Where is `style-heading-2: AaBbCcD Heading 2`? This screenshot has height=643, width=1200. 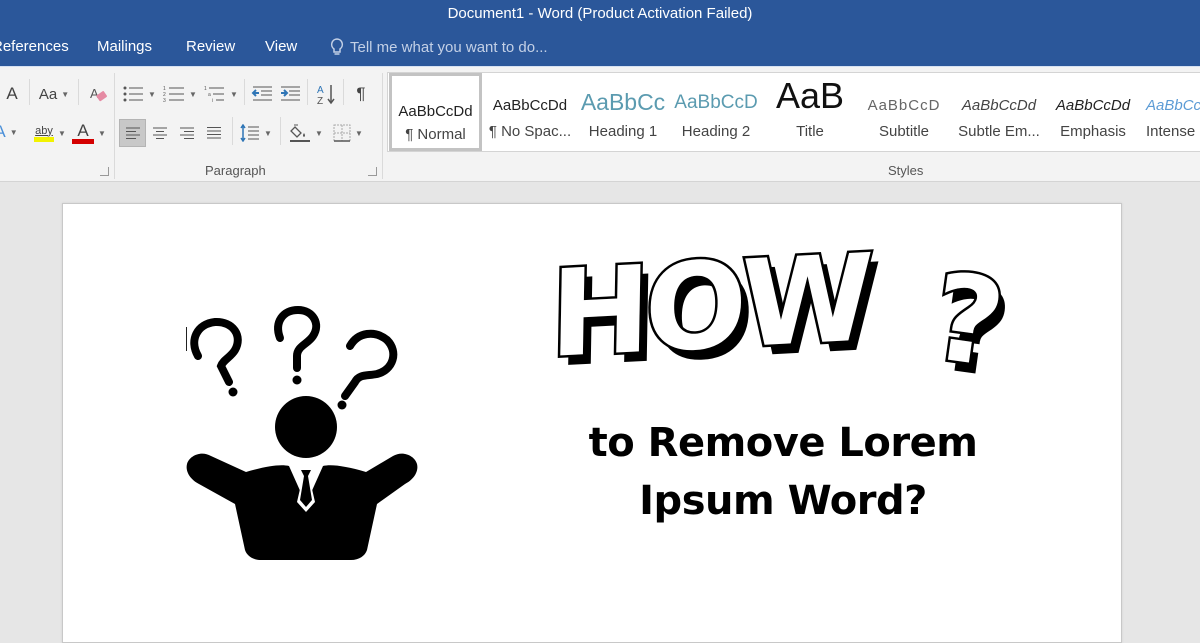
style-heading-2: AaBbCcD Heading 2 is located at coordinates (716, 112).